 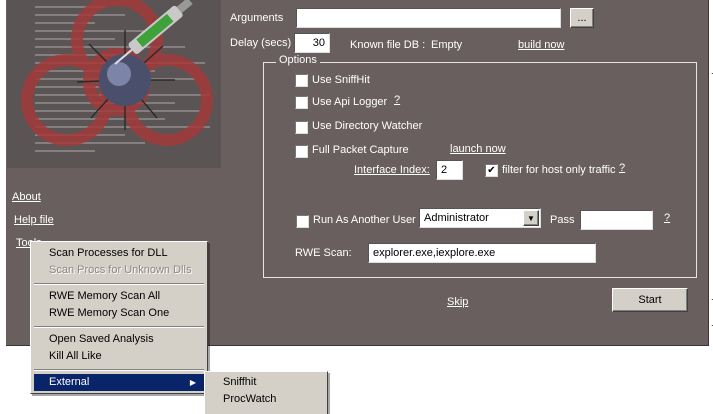 I want to click on external-submenu: Sniffhit ProcWatch, so click(x=266, y=392).